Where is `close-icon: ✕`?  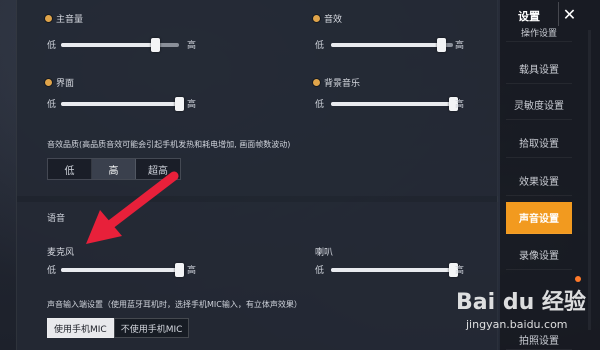 close-icon: ✕ is located at coordinates (569, 14).